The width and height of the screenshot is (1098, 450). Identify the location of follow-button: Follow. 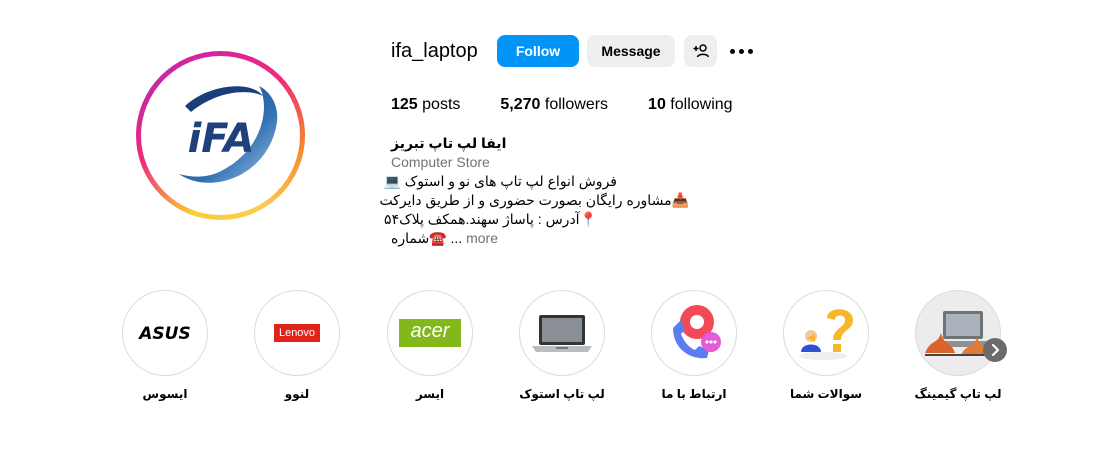
(538, 51).